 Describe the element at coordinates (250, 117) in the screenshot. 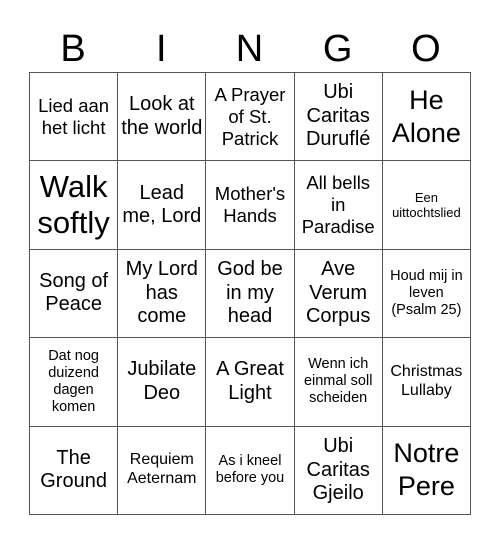

I see `bingo-cell: A Prayer of St. Patrick` at that location.